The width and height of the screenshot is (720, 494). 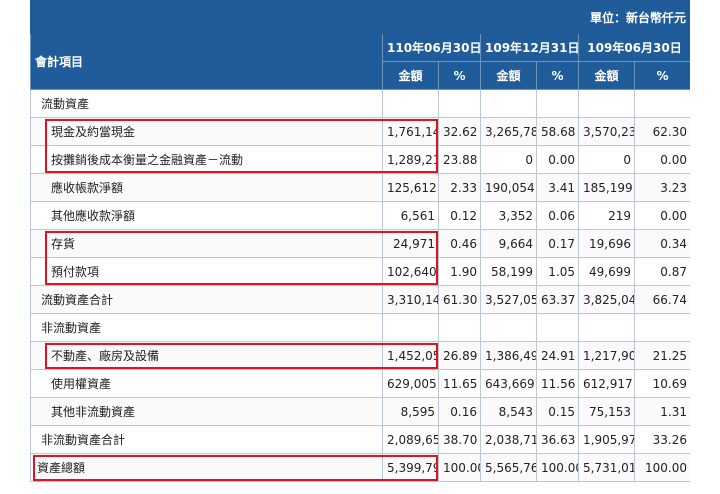 I want to click on table-row: 其他應收款淨額 6,561 0.12 3,352 0.06 219 0.00, so click(x=360, y=215).